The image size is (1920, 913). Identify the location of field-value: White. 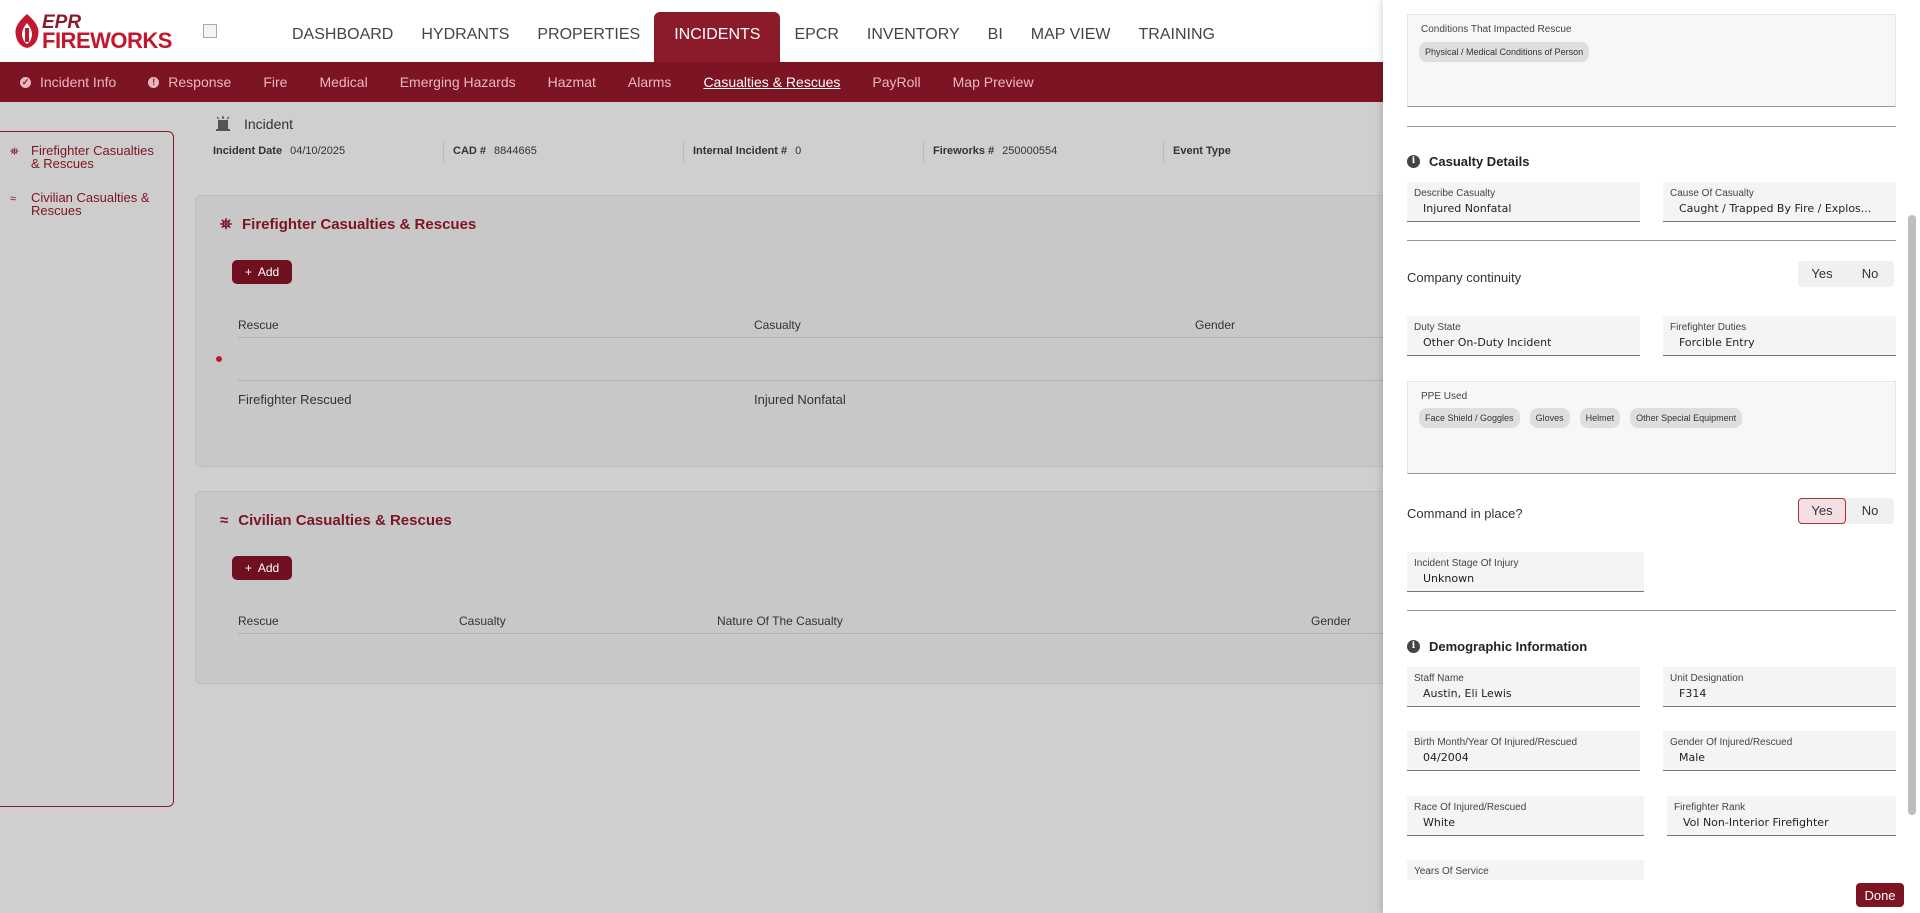
(1439, 822).